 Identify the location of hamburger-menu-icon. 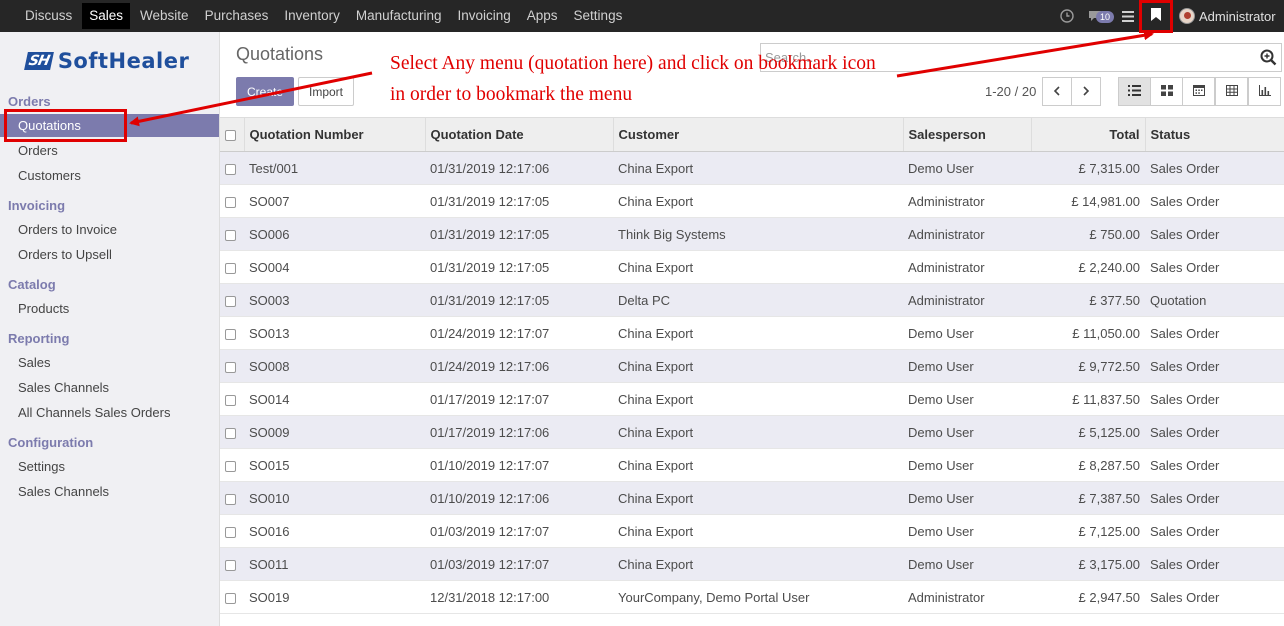
(1128, 16).